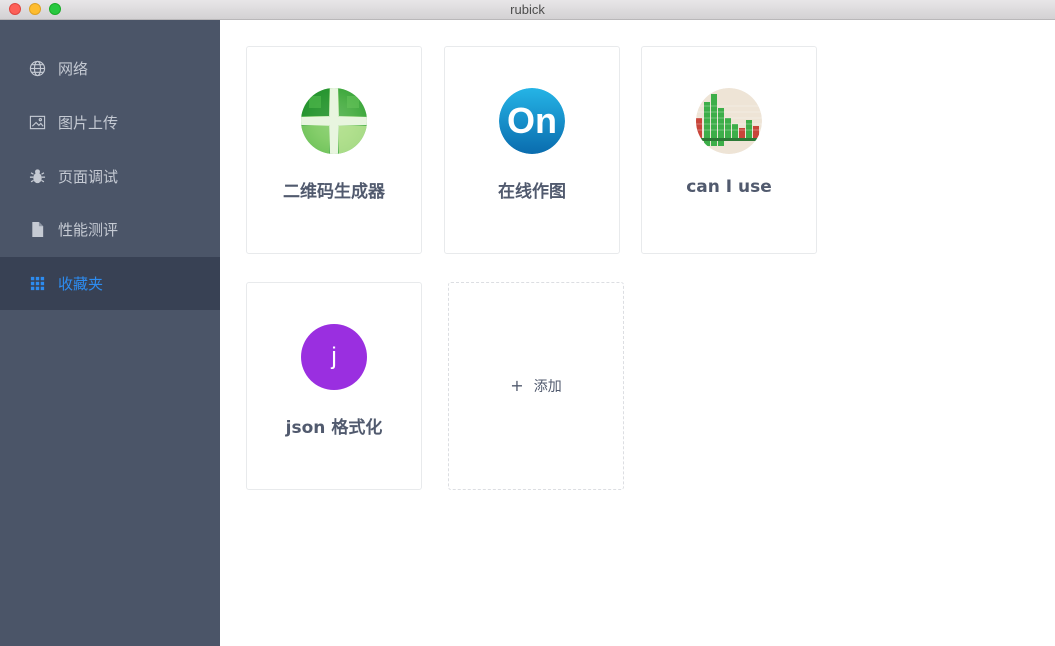 Image resolution: width=1055 pixels, height=646 pixels. Describe the element at coordinates (334, 192) in the screenshot. I see `card-label: 二维码生成器` at that location.